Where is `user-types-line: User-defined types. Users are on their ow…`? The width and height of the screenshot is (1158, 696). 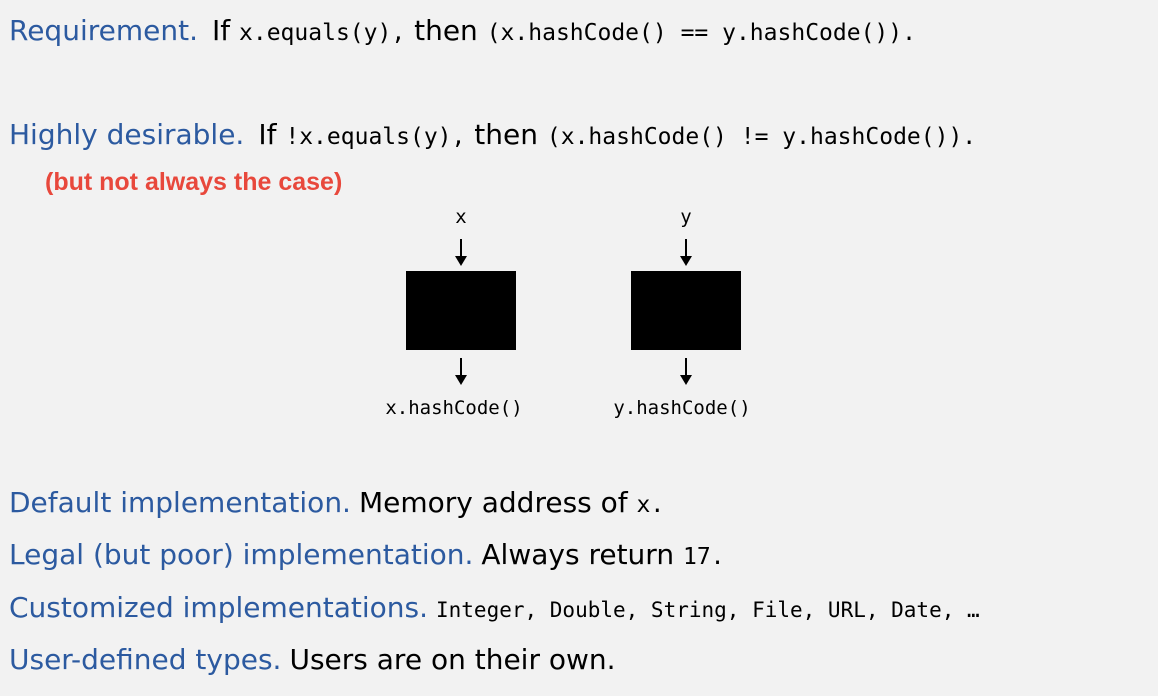 user-types-line: User-defined types. Users are on their ow… is located at coordinates (312, 660).